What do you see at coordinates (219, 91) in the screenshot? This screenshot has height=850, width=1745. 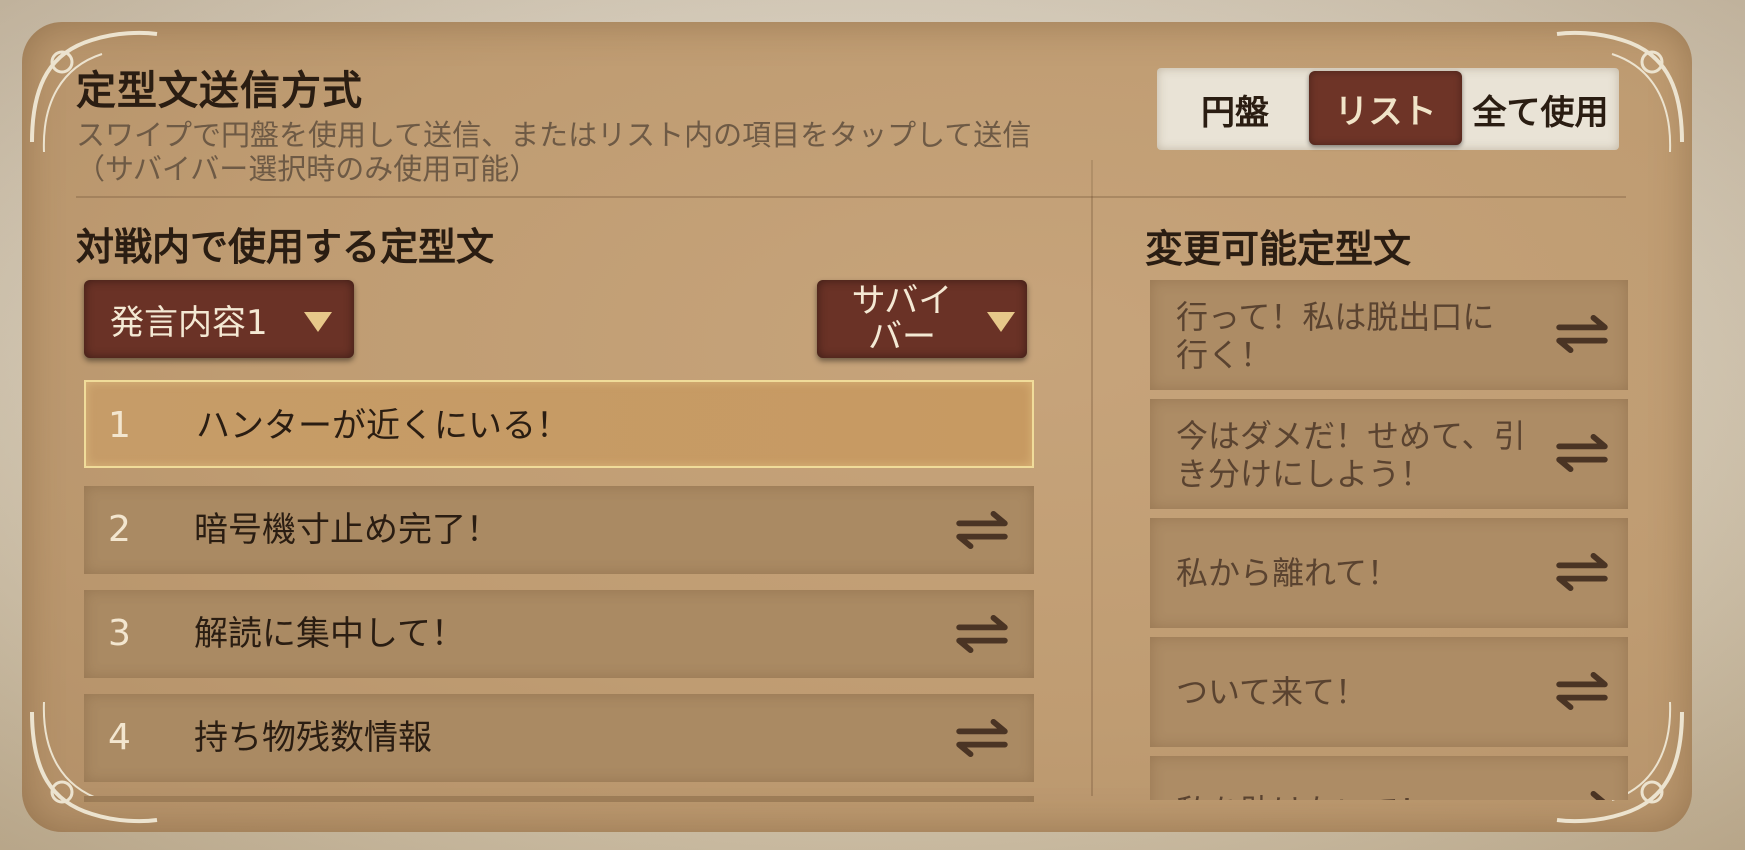 I see `page-title: 定型文送信方式` at bounding box center [219, 91].